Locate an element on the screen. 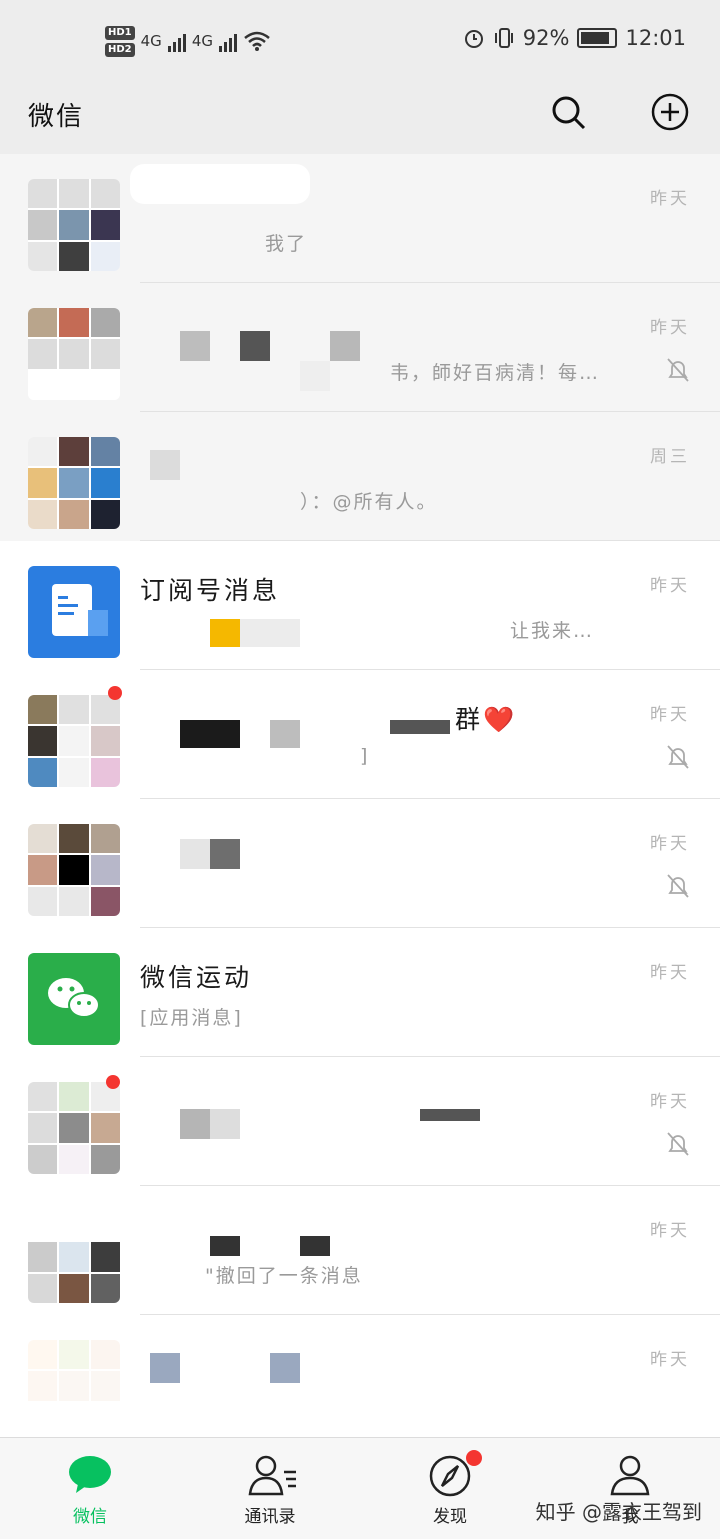 The image size is (720, 1539). tab-label: 通讯录 is located at coordinates (270, 1517).